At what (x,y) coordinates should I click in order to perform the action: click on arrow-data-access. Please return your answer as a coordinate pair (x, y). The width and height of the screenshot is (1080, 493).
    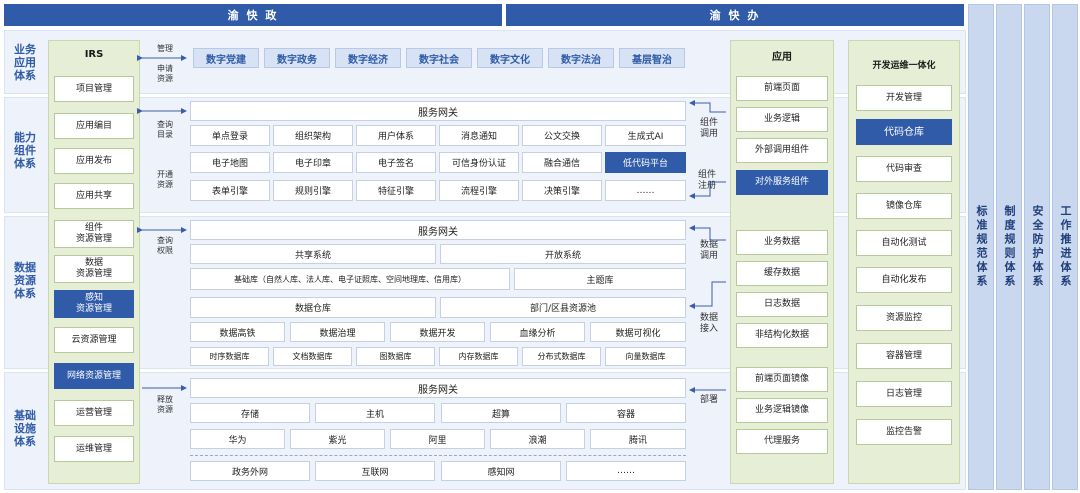
    Looking at the image, I should click on (707, 295).